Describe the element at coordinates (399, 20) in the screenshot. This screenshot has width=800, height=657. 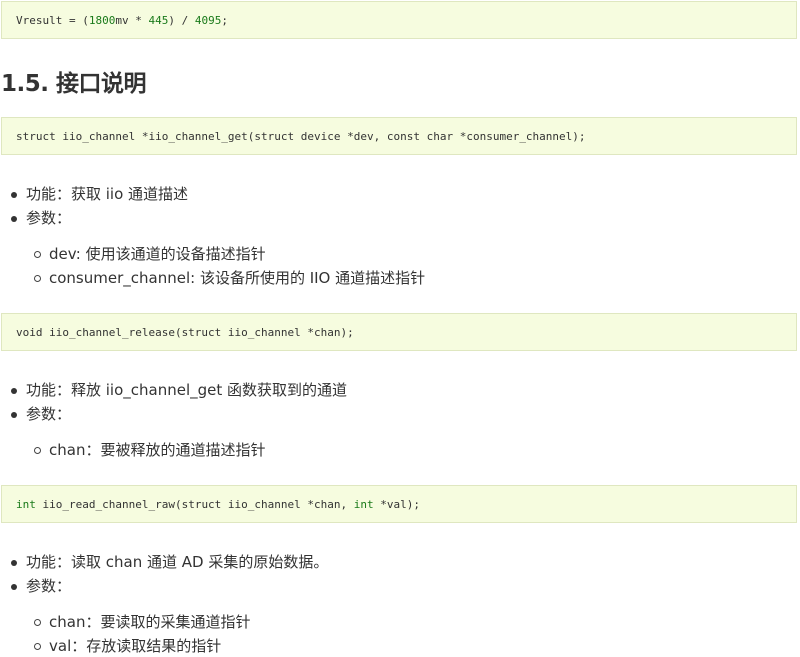
I see `code-block-vresult: Vresult = (1800 mv * 445) / 4095;` at that location.